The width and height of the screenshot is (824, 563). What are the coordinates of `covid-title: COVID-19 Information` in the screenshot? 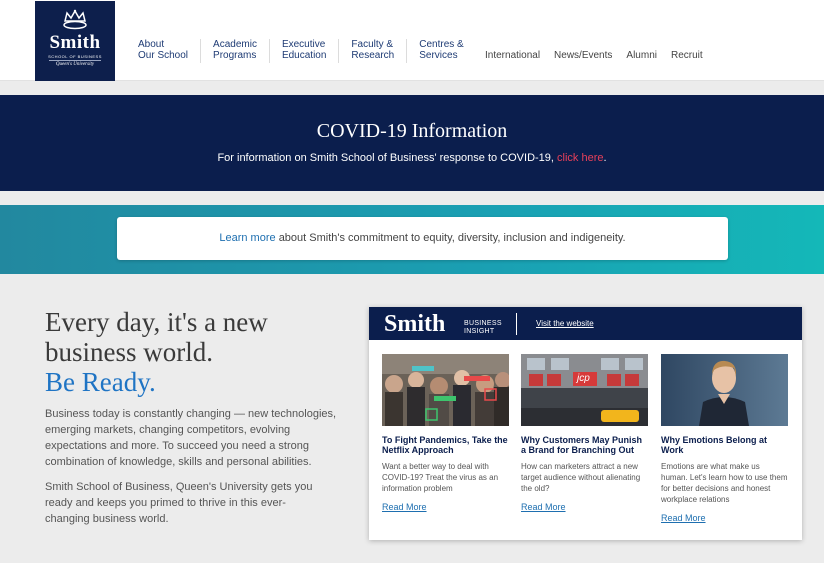 It's located at (412, 131).